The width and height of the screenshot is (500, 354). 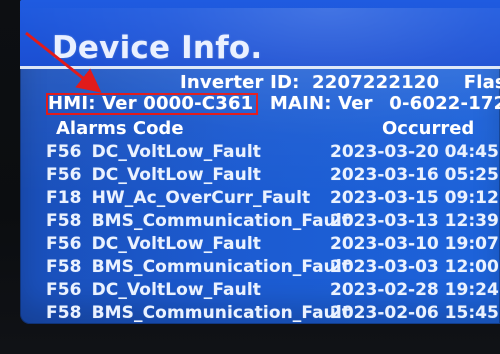 I want to click on main-version-value: 0-6022-1724, so click(x=444, y=103).